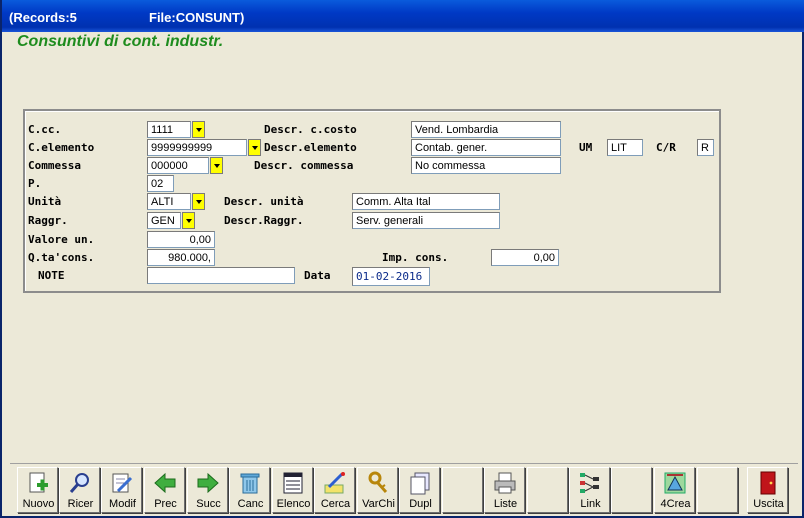  I want to click on trash-icon, so click(250, 483).